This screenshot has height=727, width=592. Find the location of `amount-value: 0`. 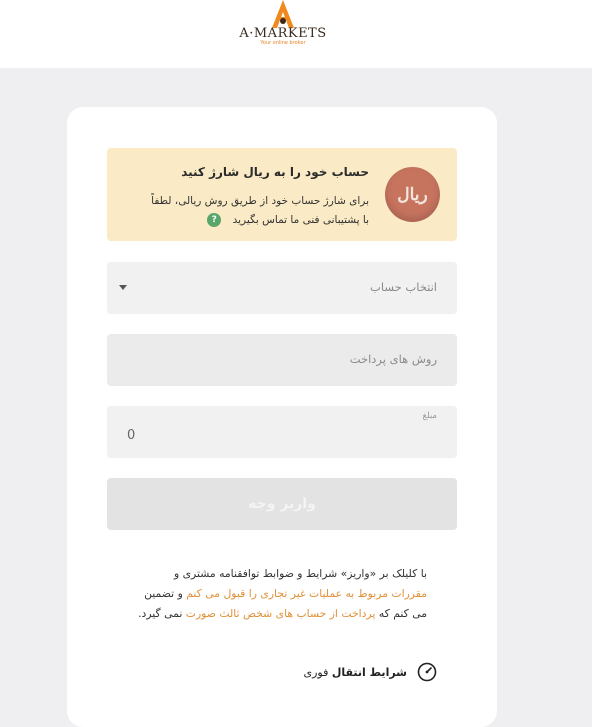

amount-value: 0 is located at coordinates (131, 435).